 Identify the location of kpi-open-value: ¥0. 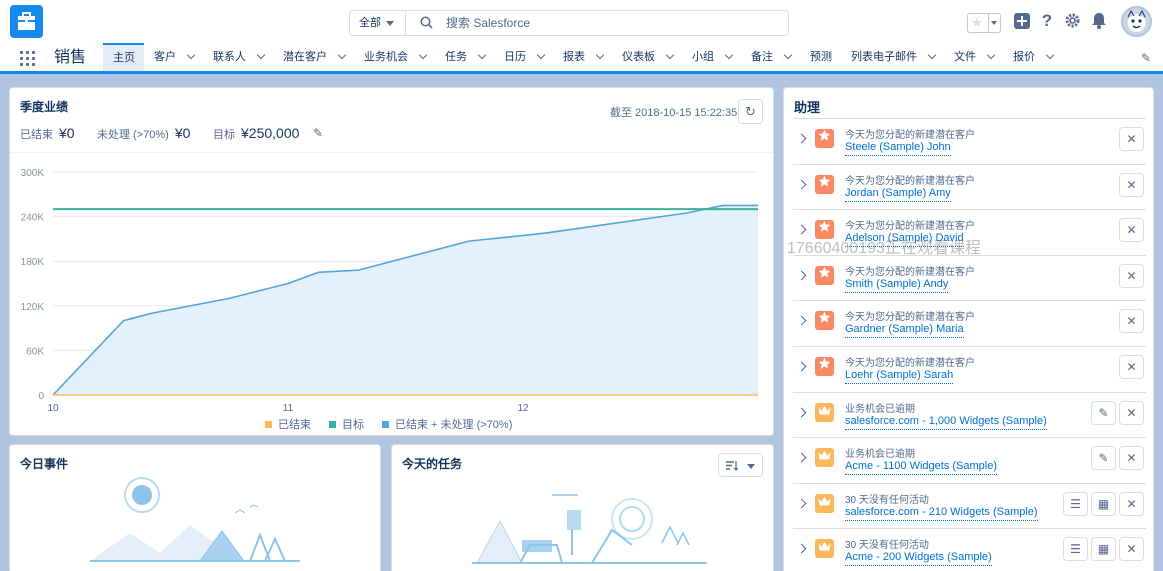
(182, 133).